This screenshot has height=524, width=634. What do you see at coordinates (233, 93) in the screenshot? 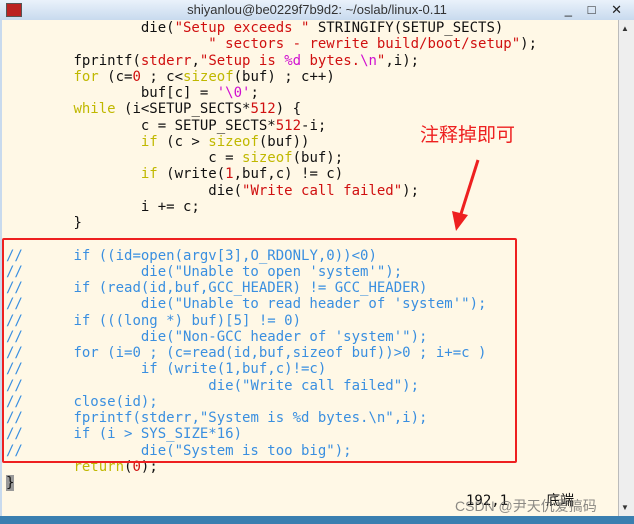
I see `code-token: '\0'` at bounding box center [233, 93].